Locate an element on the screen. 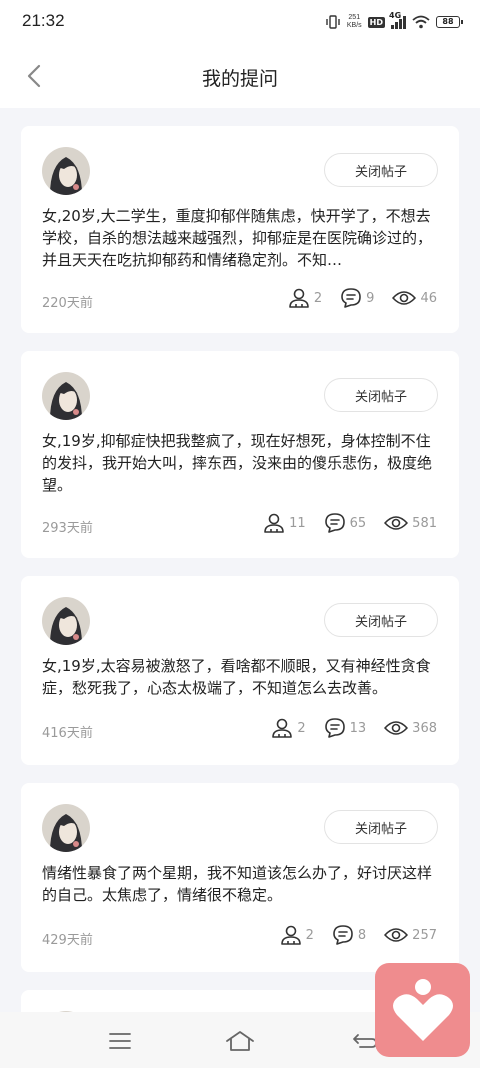 This screenshot has width=480, height=1068. heart-person-icon is located at coordinates (422, 1010).